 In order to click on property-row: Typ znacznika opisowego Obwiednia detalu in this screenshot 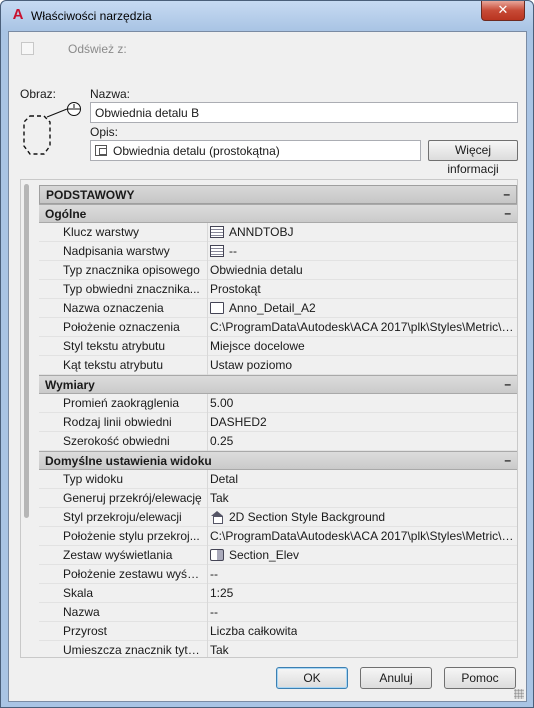, I will do `click(278, 270)`.